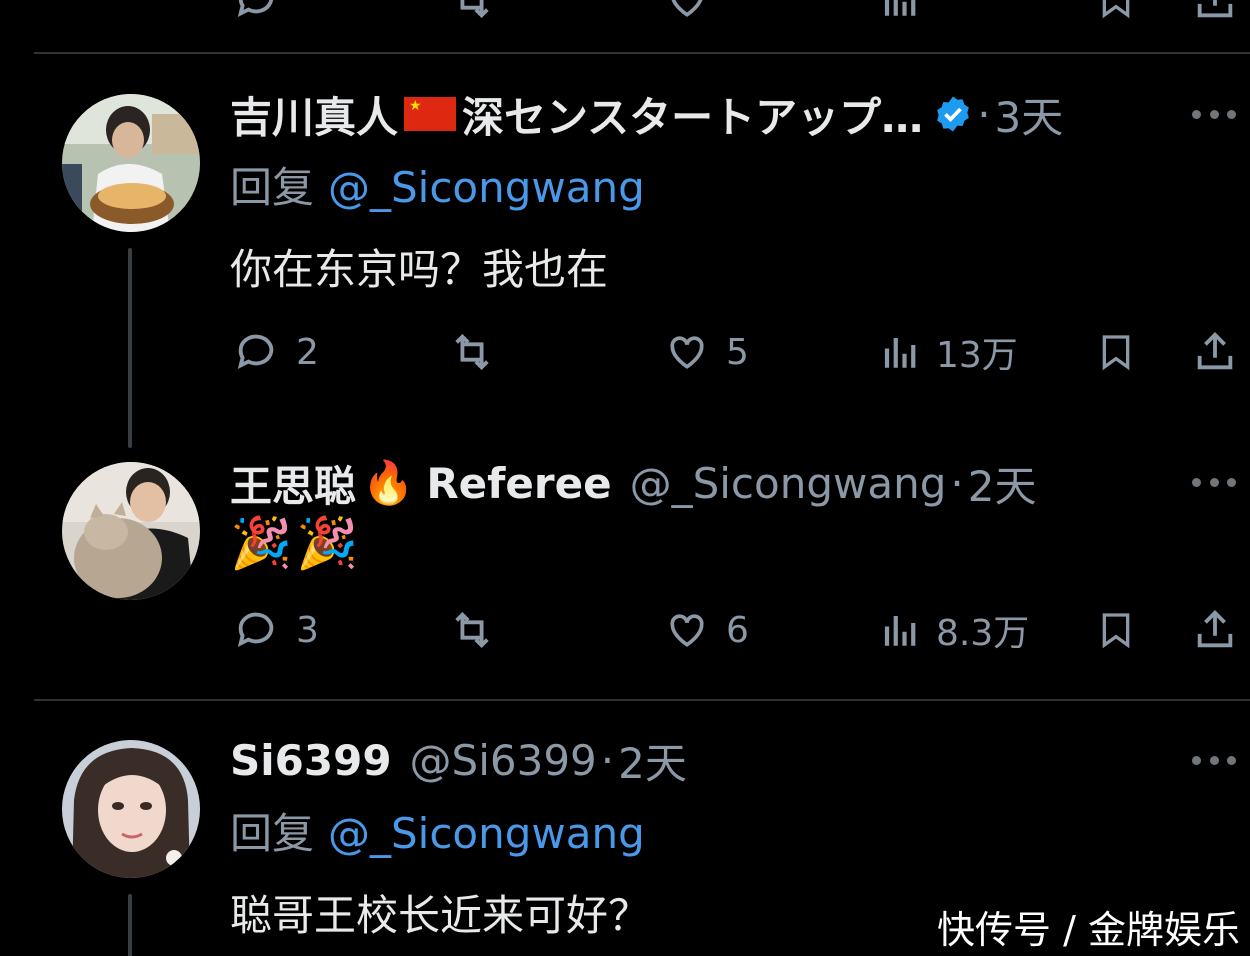  I want to click on tweet-text: 🎉🎉, so click(296, 543).